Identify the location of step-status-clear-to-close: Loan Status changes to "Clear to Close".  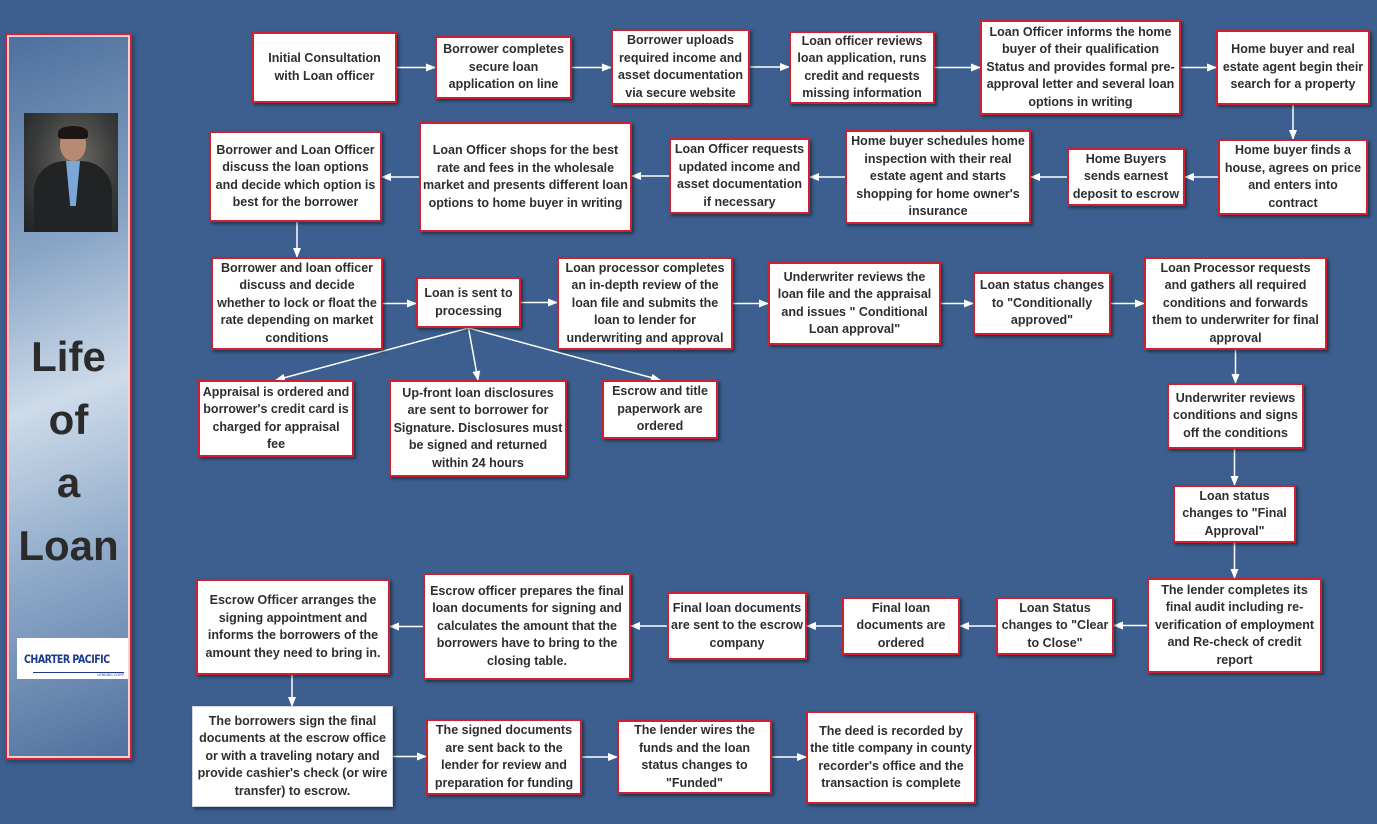
(1055, 626).